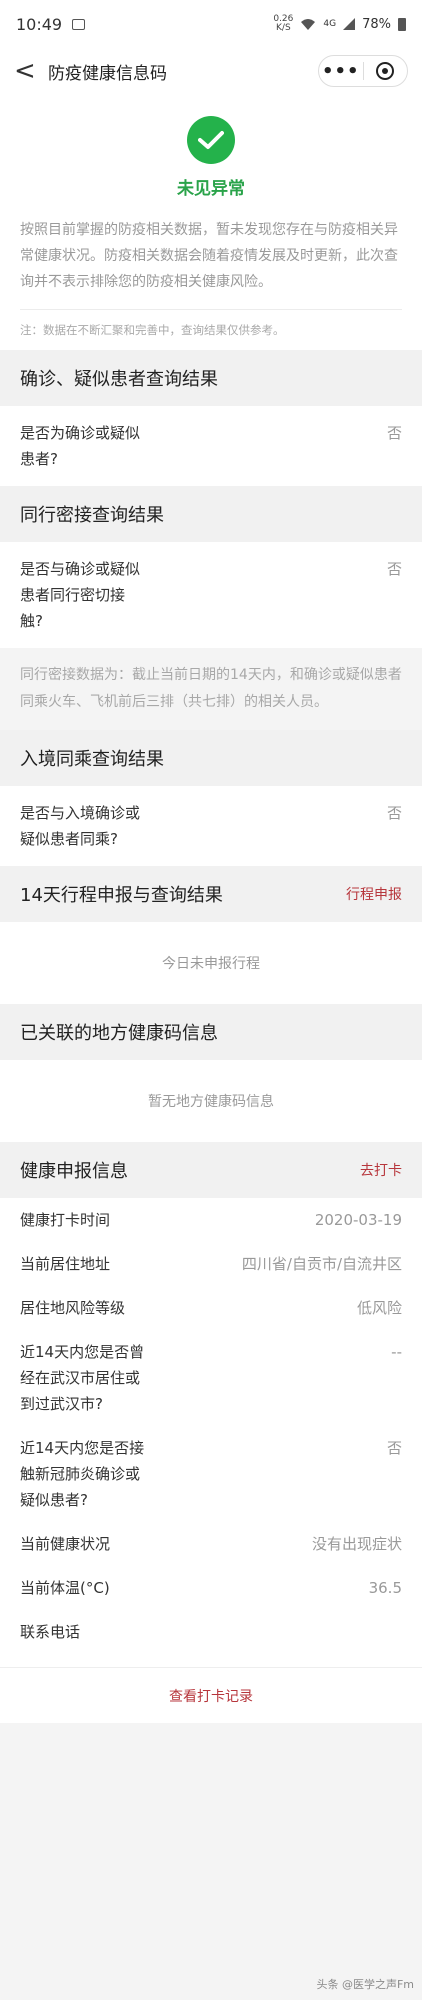 This screenshot has height=2000, width=422. Describe the element at coordinates (211, 1638) in the screenshot. I see `health-row: 联系电话` at that location.